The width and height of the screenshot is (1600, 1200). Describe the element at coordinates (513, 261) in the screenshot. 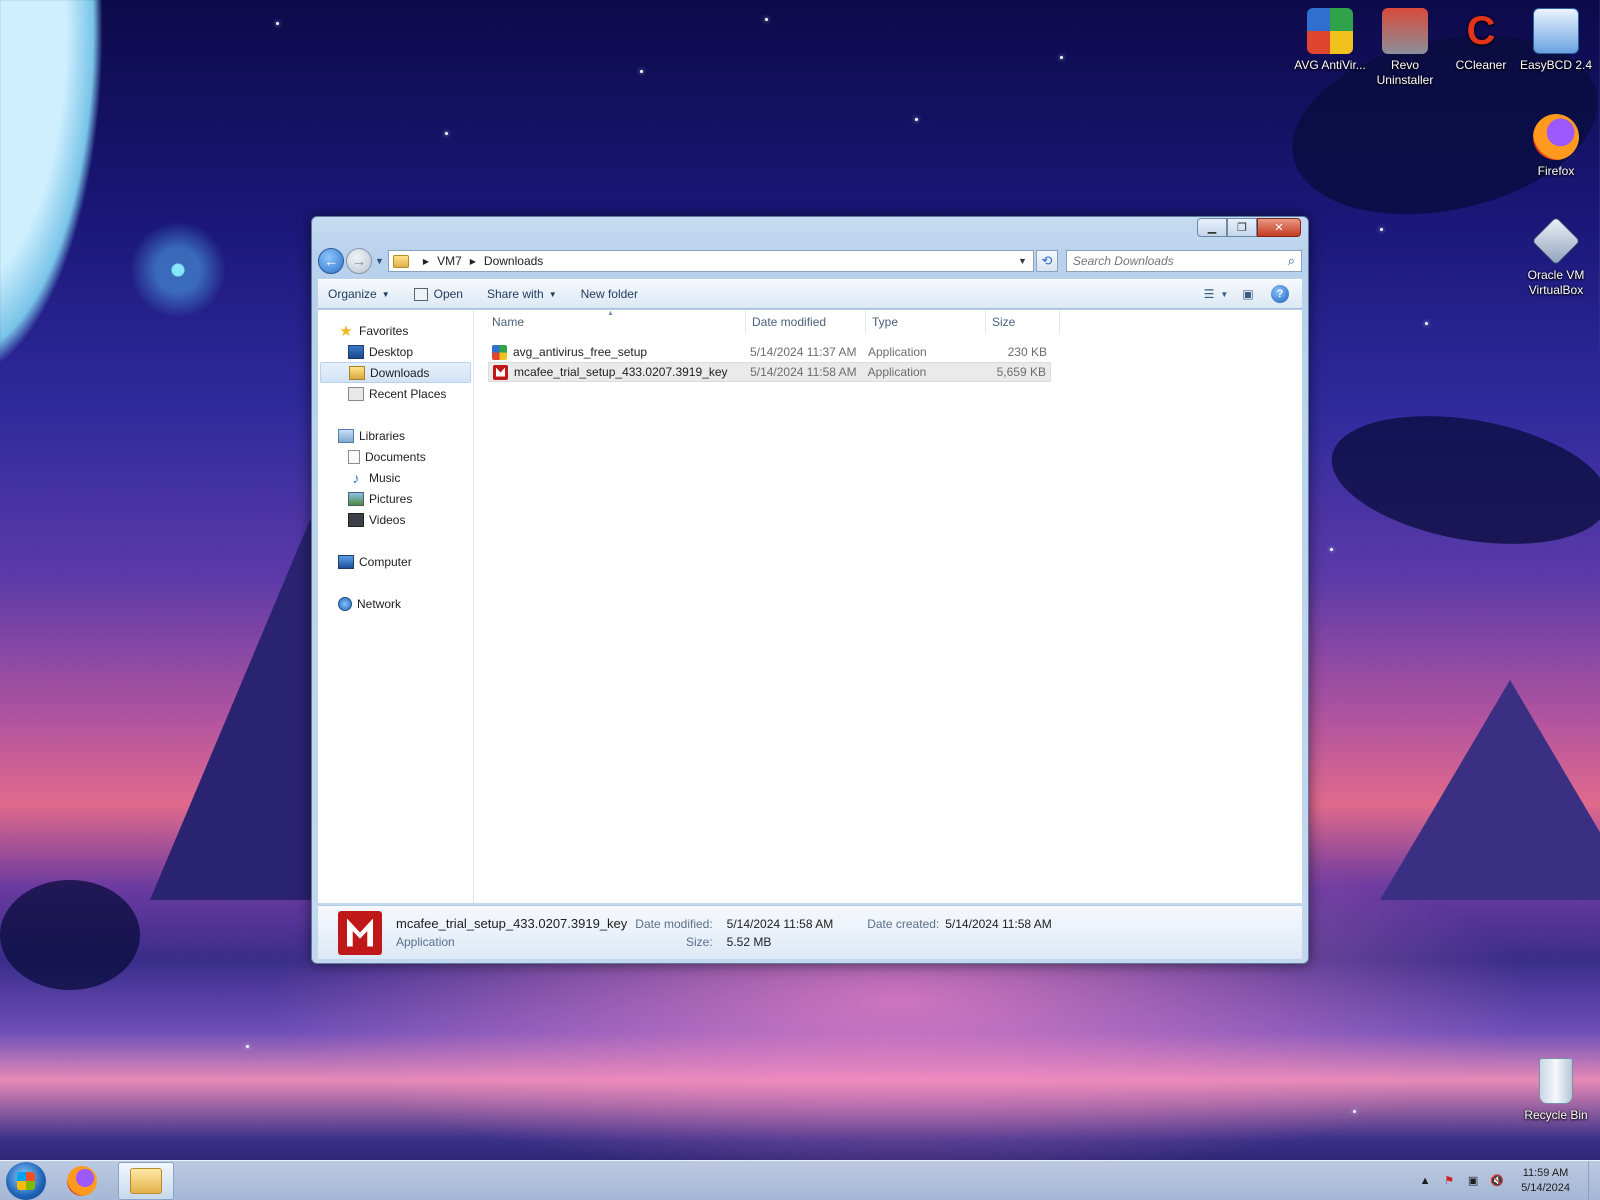

I see `breadcrumb-item-downloads: Downloads` at that location.